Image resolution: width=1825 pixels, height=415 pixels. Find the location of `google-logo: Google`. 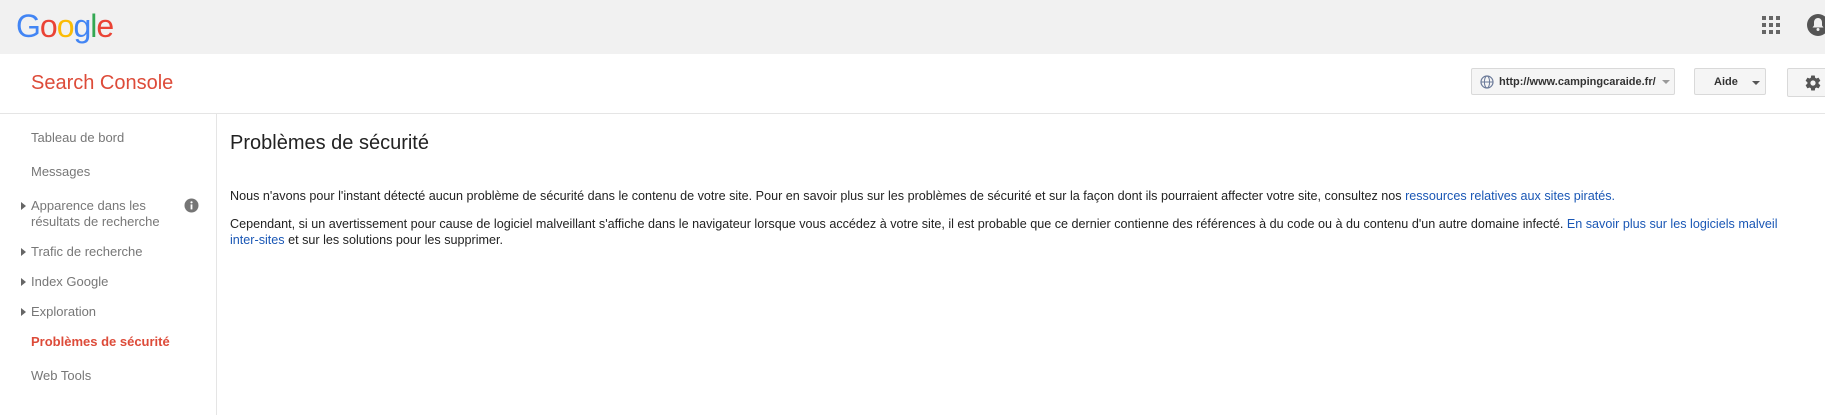

google-logo: Google is located at coordinates (65, 26).